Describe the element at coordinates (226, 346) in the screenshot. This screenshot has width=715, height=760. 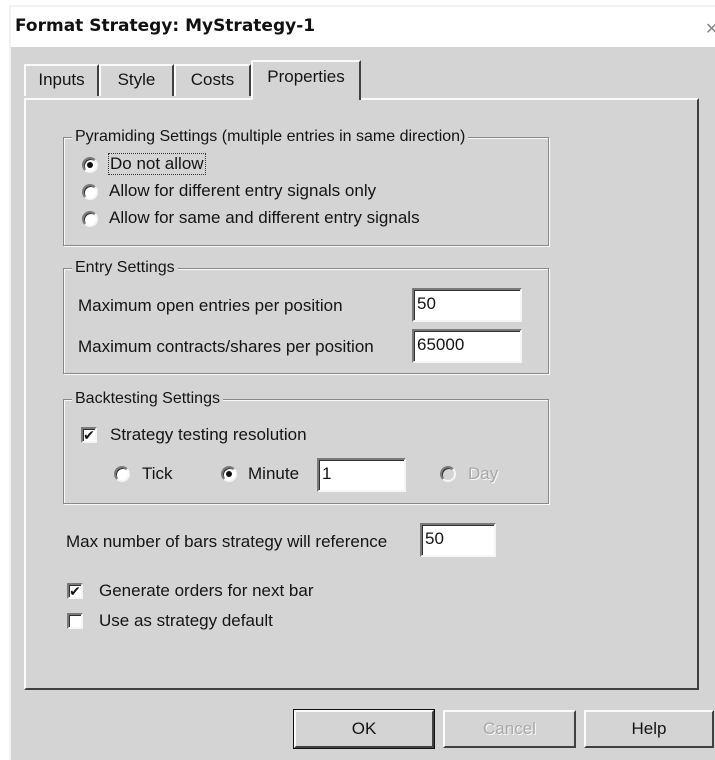
I see `max-contracts-label: Maximum contracts/shares per position` at that location.